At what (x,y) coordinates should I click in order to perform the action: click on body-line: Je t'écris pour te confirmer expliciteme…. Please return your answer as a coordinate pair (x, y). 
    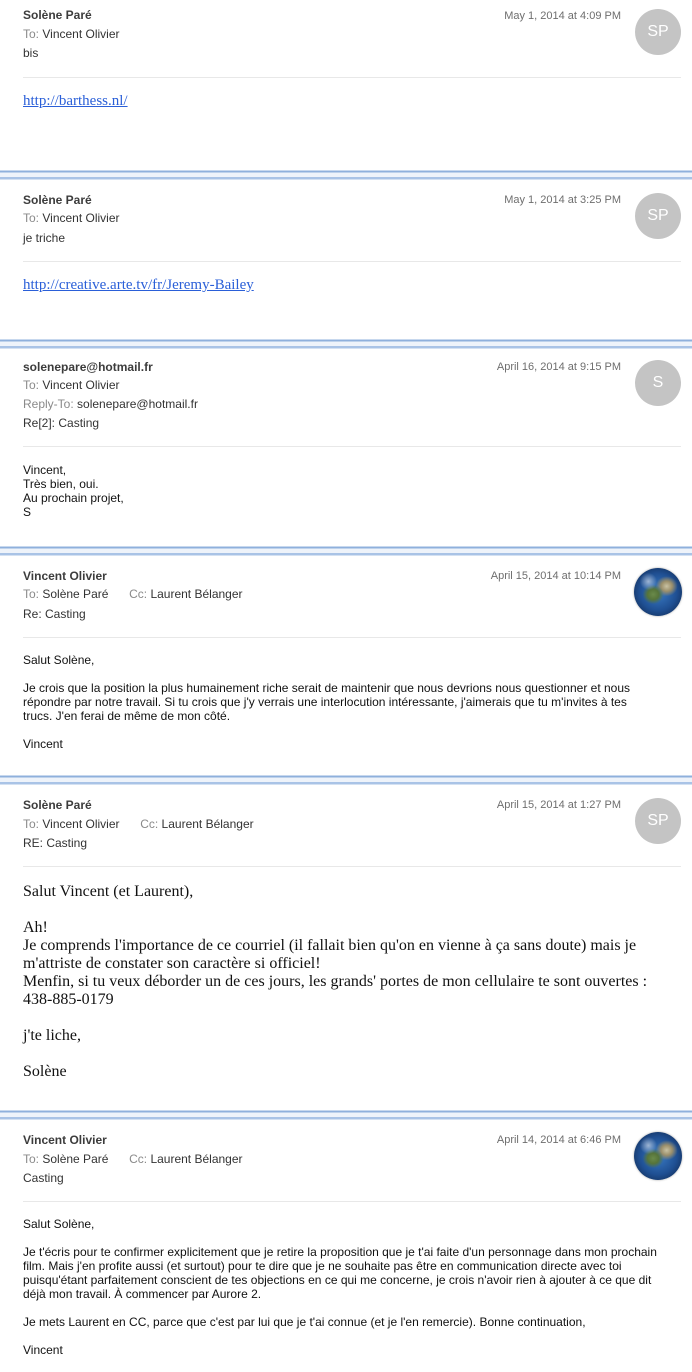
    Looking at the image, I should click on (340, 1273).